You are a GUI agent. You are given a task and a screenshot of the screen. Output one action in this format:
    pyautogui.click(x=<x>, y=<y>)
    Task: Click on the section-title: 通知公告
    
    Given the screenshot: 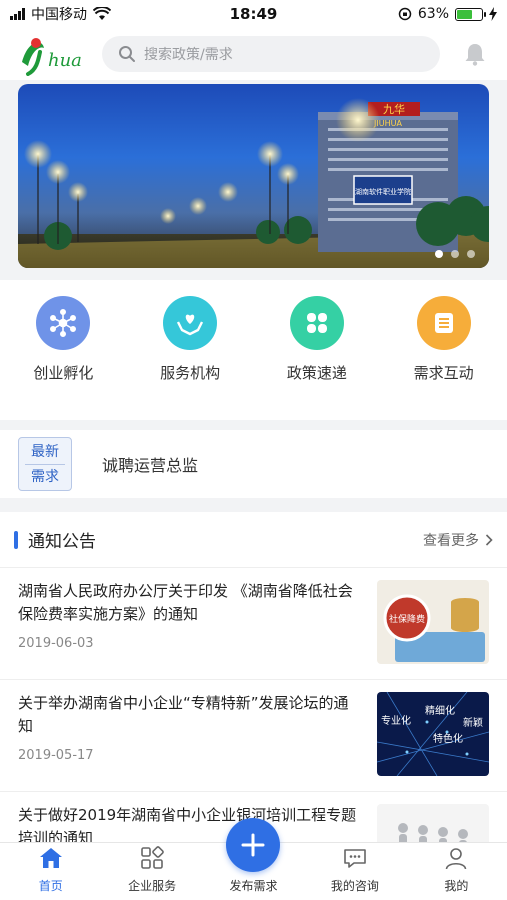 What is the action you would take?
    pyautogui.click(x=62, y=542)
    